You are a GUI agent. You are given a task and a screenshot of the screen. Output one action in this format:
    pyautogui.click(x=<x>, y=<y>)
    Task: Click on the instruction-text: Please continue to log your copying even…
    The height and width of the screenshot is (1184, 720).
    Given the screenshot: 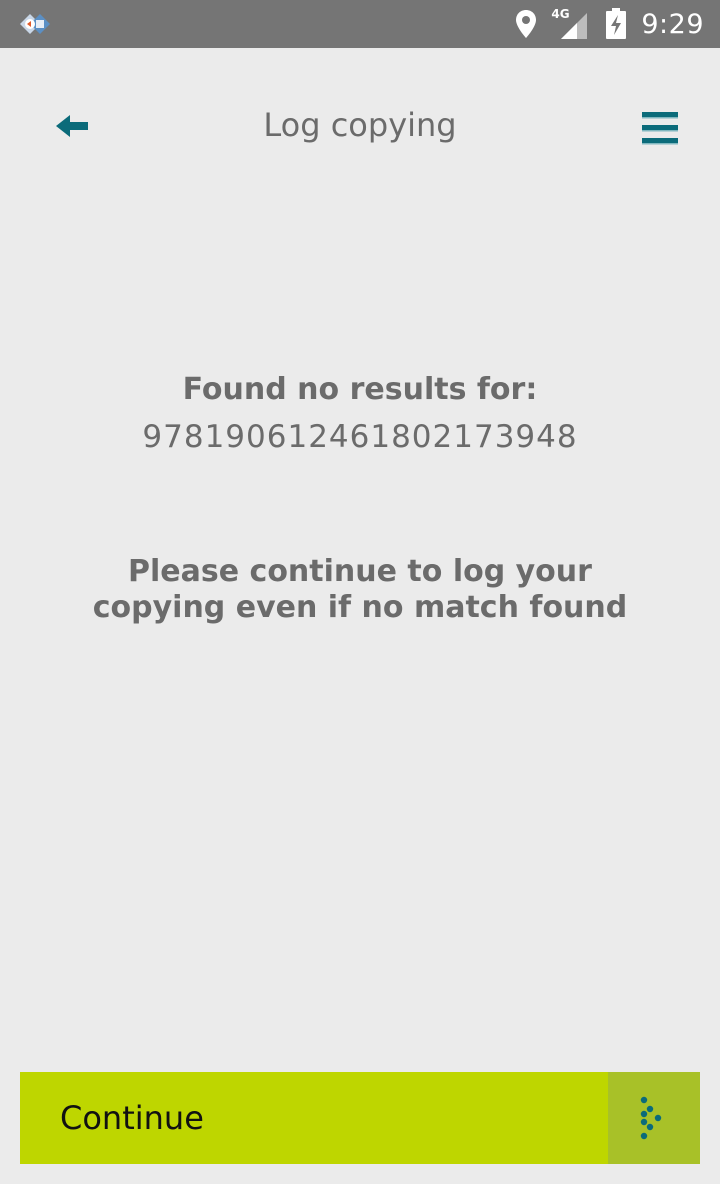 What is the action you would take?
    pyautogui.click(x=360, y=589)
    